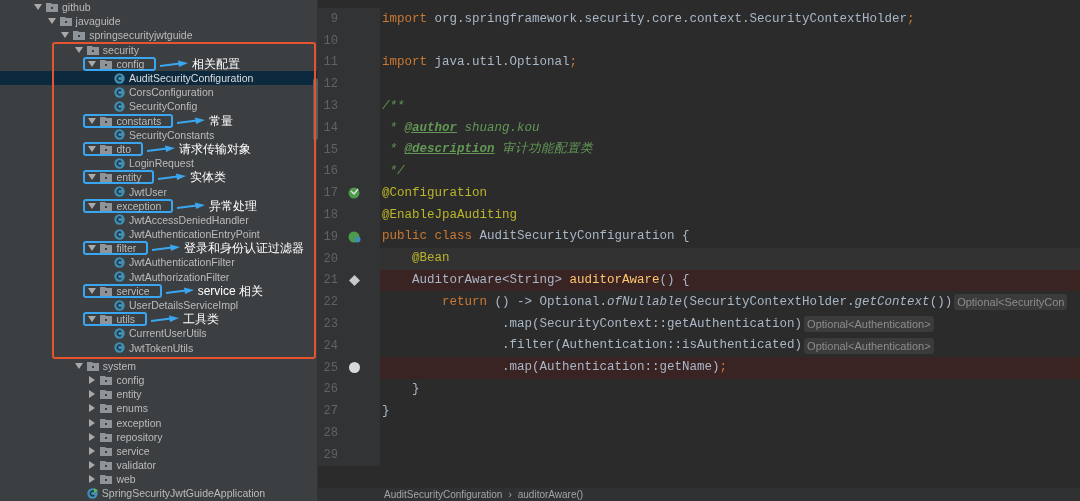  Describe the element at coordinates (127, 35) in the screenshot. I see `tree-item: springsecurityjwtguide` at that location.